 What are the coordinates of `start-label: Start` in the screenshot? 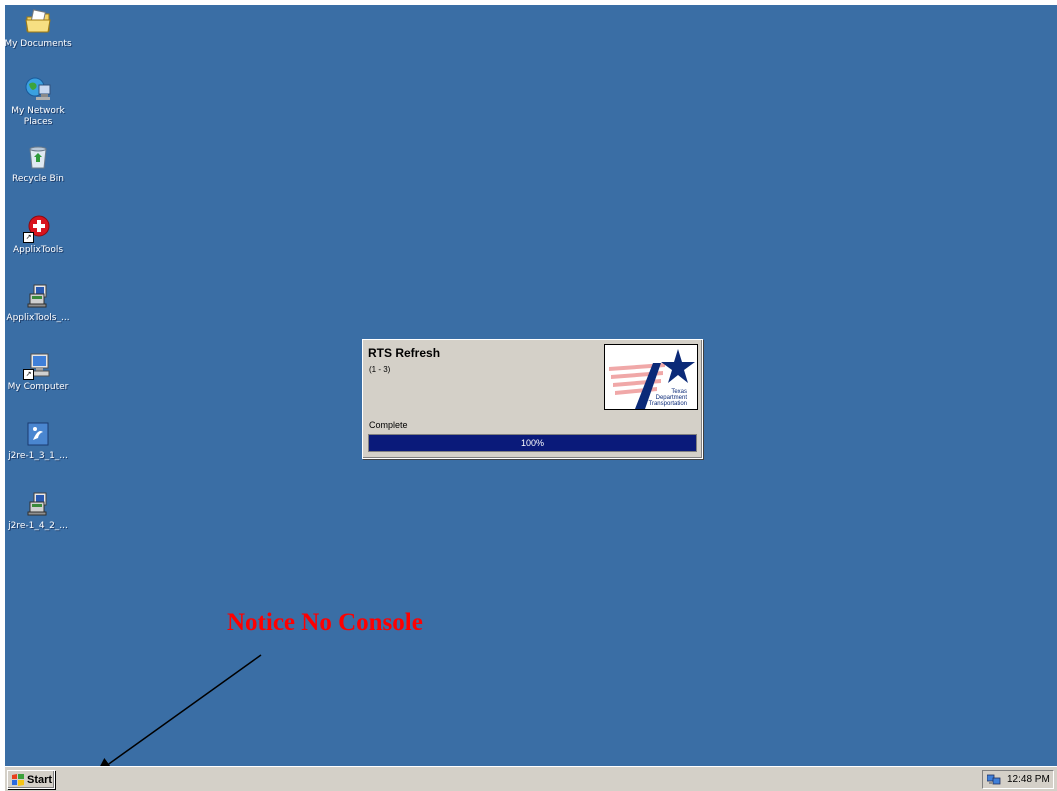 It's located at (40, 779).